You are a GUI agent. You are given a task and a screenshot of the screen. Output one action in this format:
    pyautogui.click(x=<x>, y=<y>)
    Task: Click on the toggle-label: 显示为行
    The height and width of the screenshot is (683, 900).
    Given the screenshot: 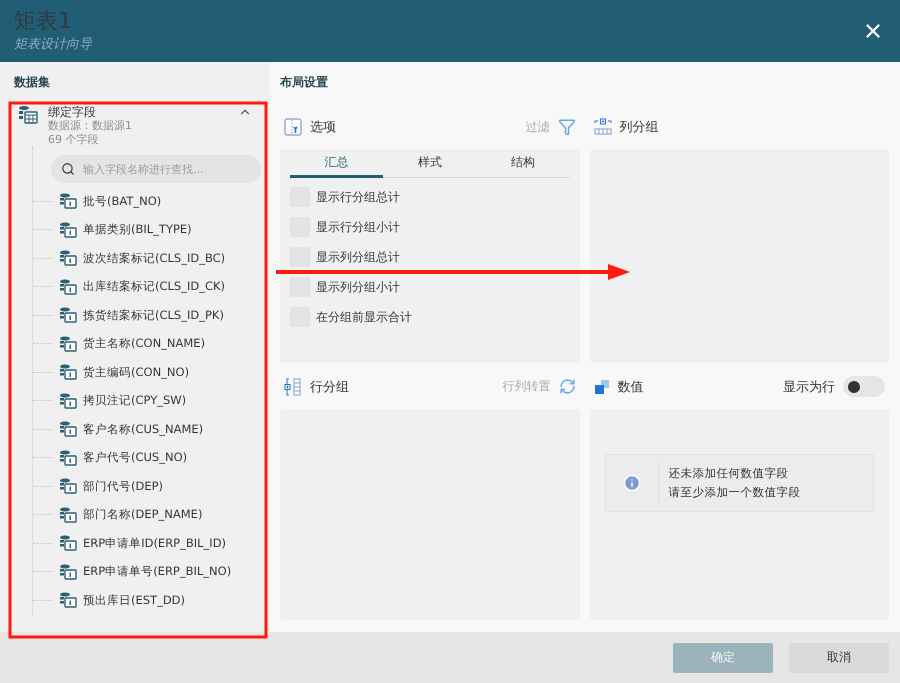 What is the action you would take?
    pyautogui.click(x=809, y=387)
    